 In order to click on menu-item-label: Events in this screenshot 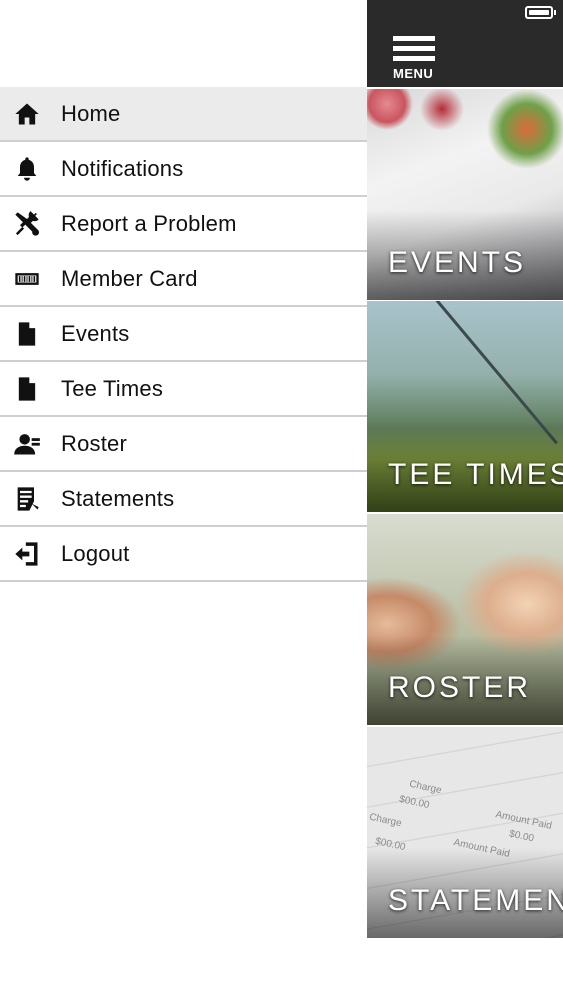, I will do `click(95, 333)`.